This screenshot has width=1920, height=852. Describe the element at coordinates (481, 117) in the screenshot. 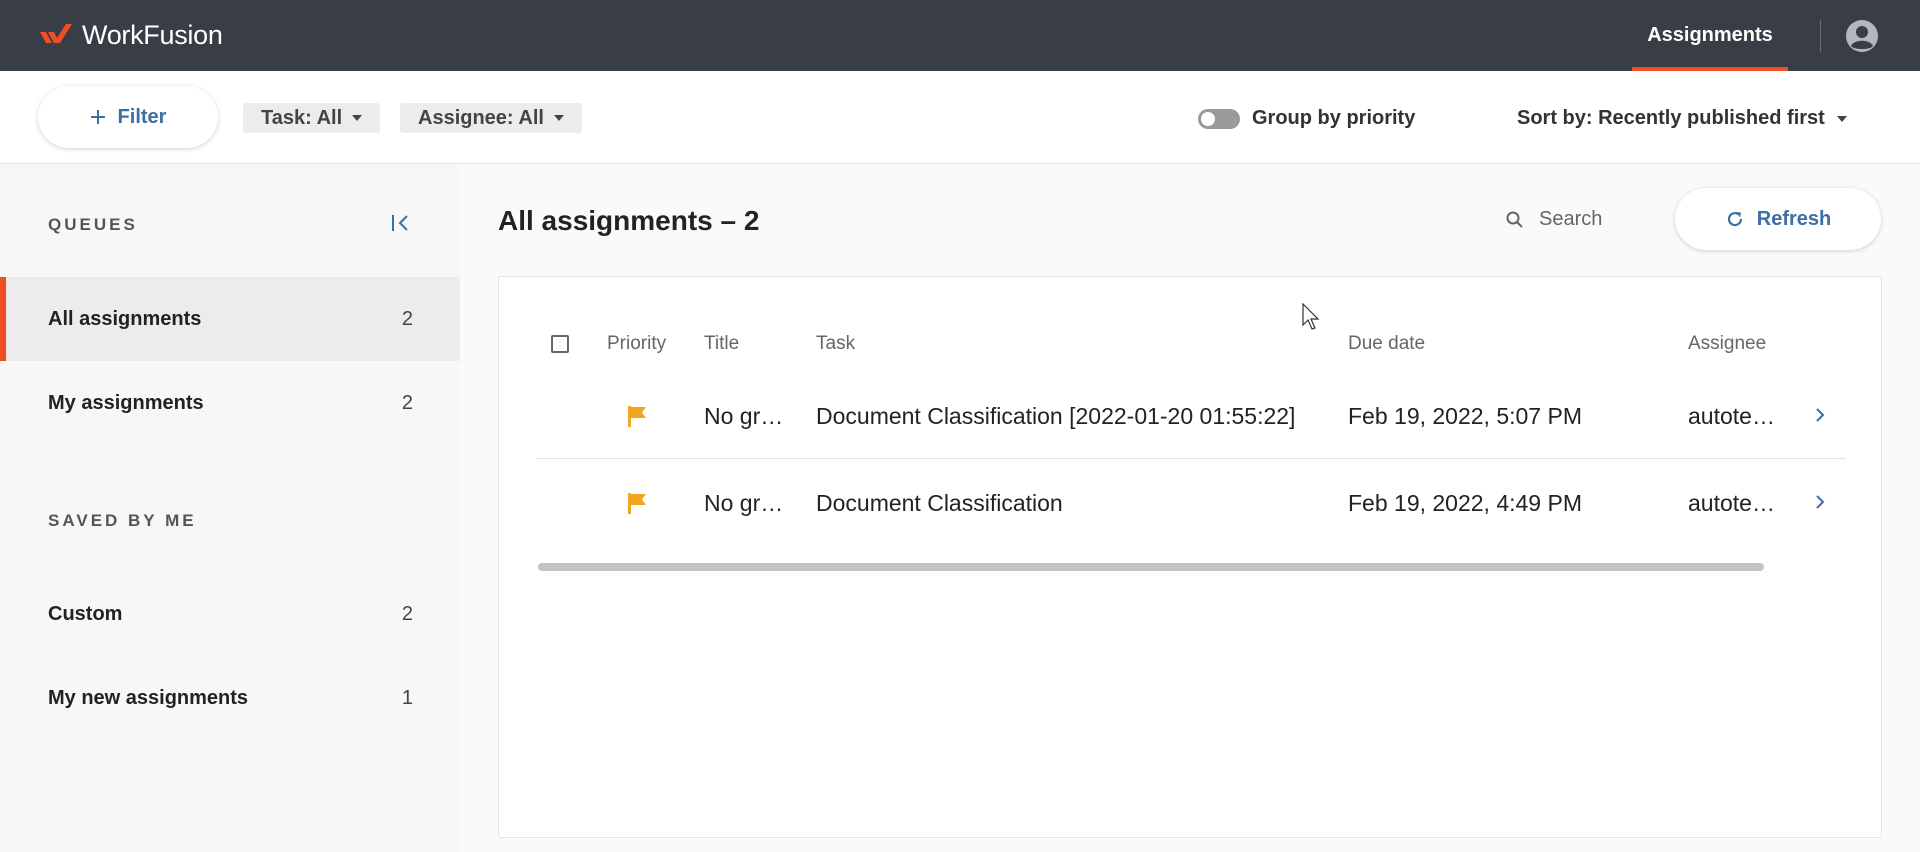

I see `assignee-filter-label: Assignee: All` at that location.